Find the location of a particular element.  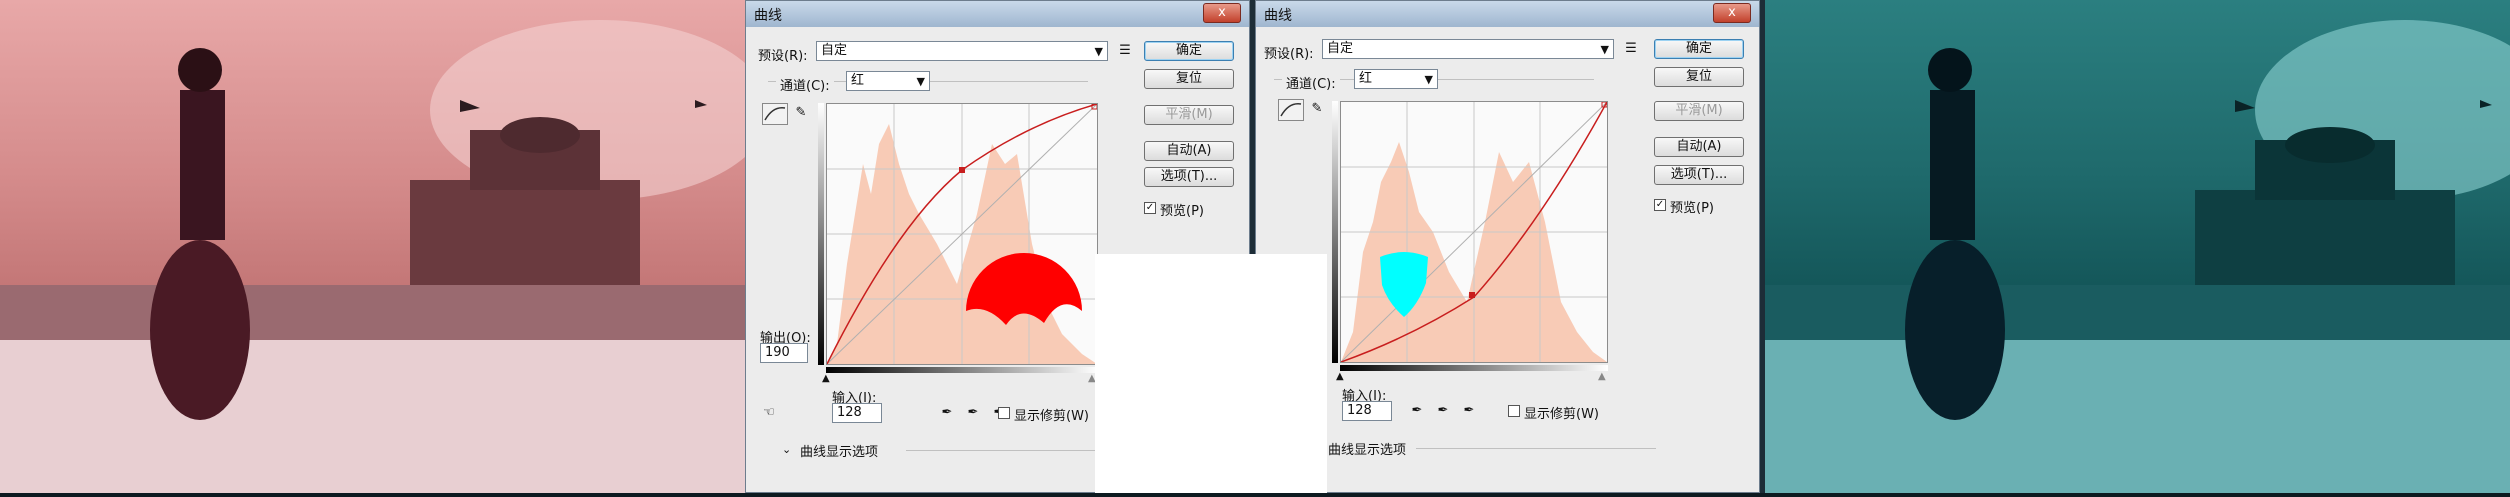

hand-adjust-icon: ☜ is located at coordinates (769, 413).